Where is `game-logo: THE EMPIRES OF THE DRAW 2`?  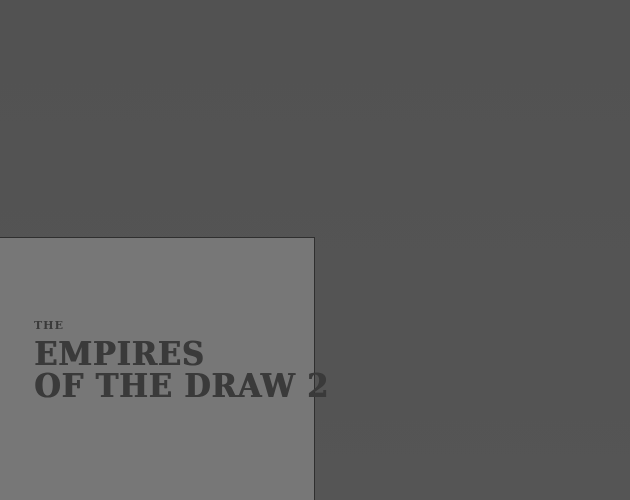
game-logo: THE EMPIRES OF THE DRAW 2 is located at coordinates (194, 362).